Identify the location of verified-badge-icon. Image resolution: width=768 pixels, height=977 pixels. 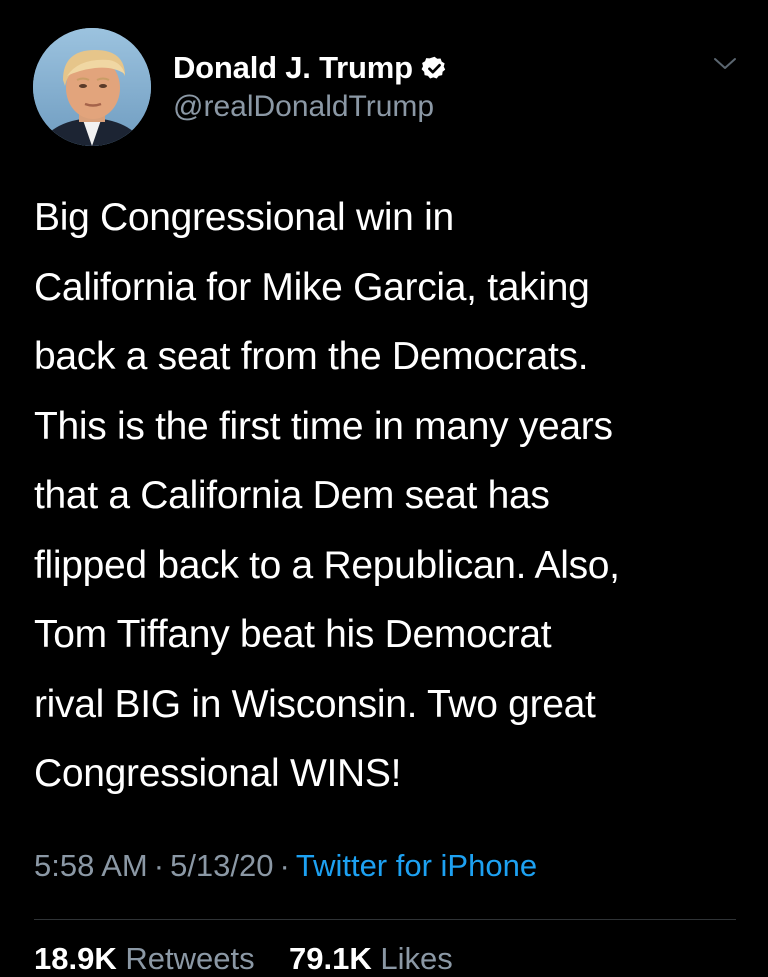
(434, 68).